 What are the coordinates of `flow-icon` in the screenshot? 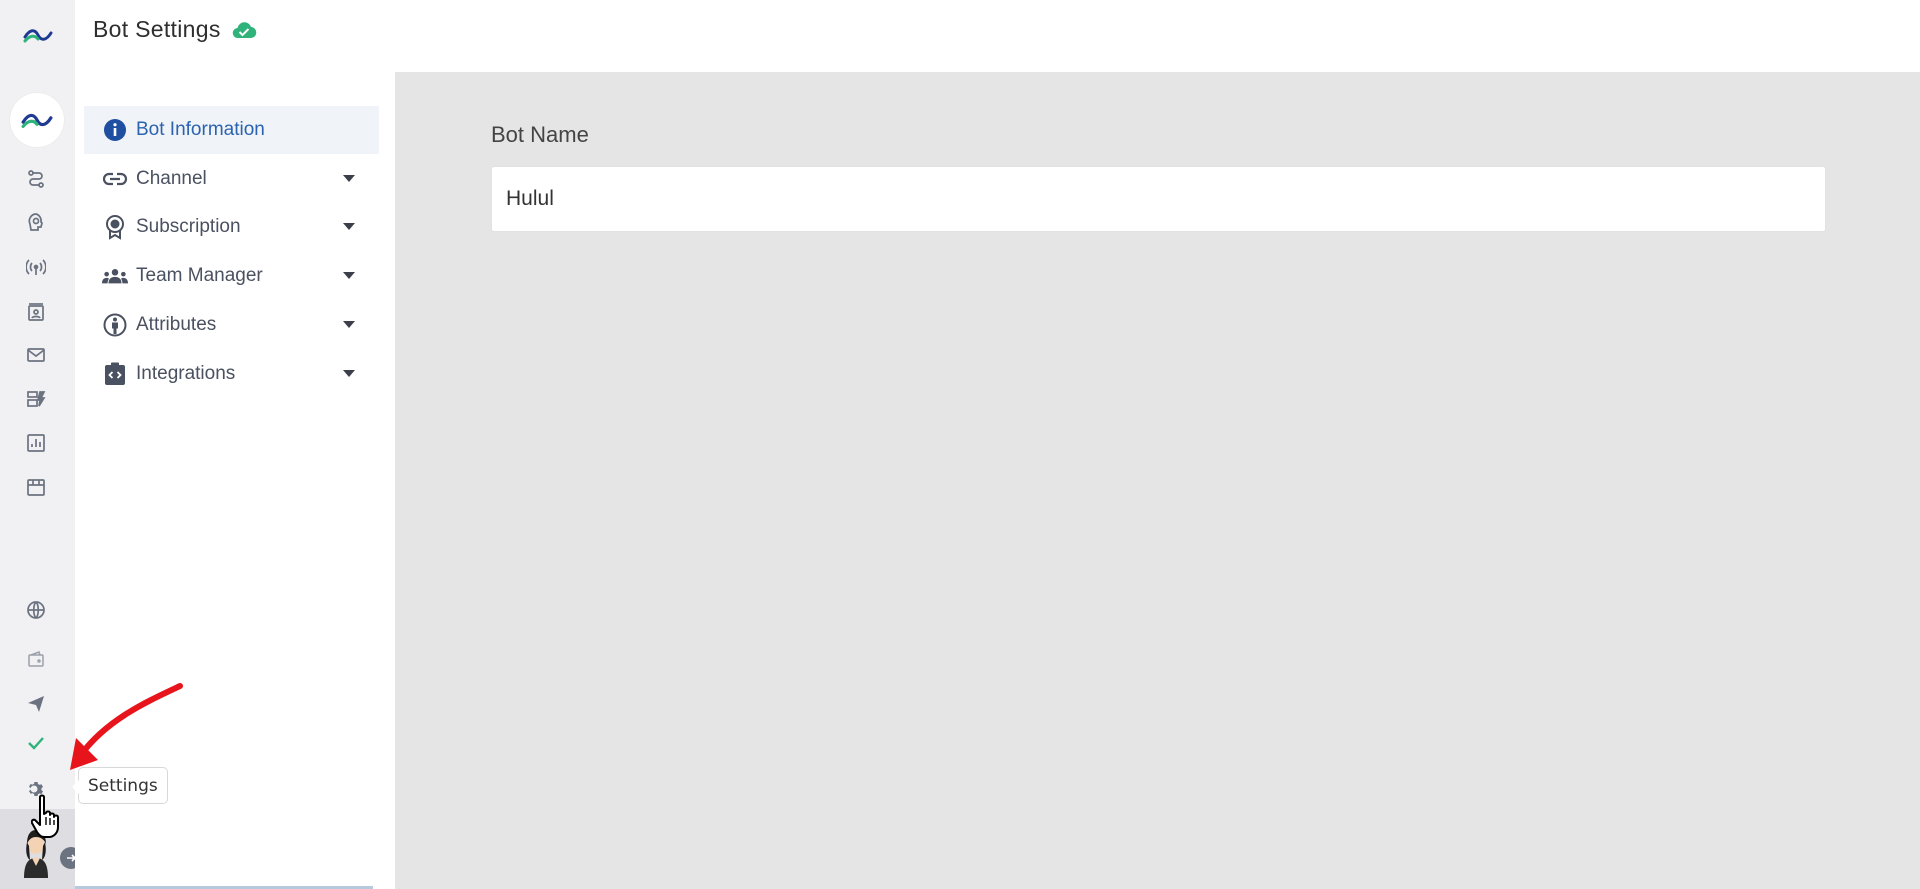 It's located at (36, 179).